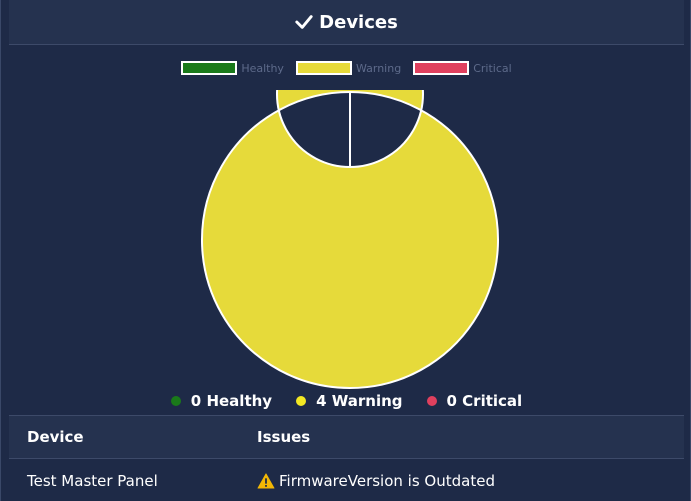 The image size is (691, 501). What do you see at coordinates (175, 401) in the screenshot?
I see `healthy-dot-icon` at bounding box center [175, 401].